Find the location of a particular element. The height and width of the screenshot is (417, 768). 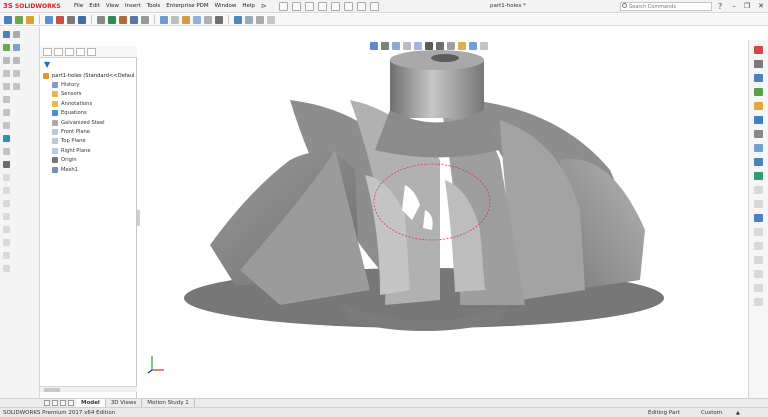

mesh-prep-icon is located at coordinates (6, 164).